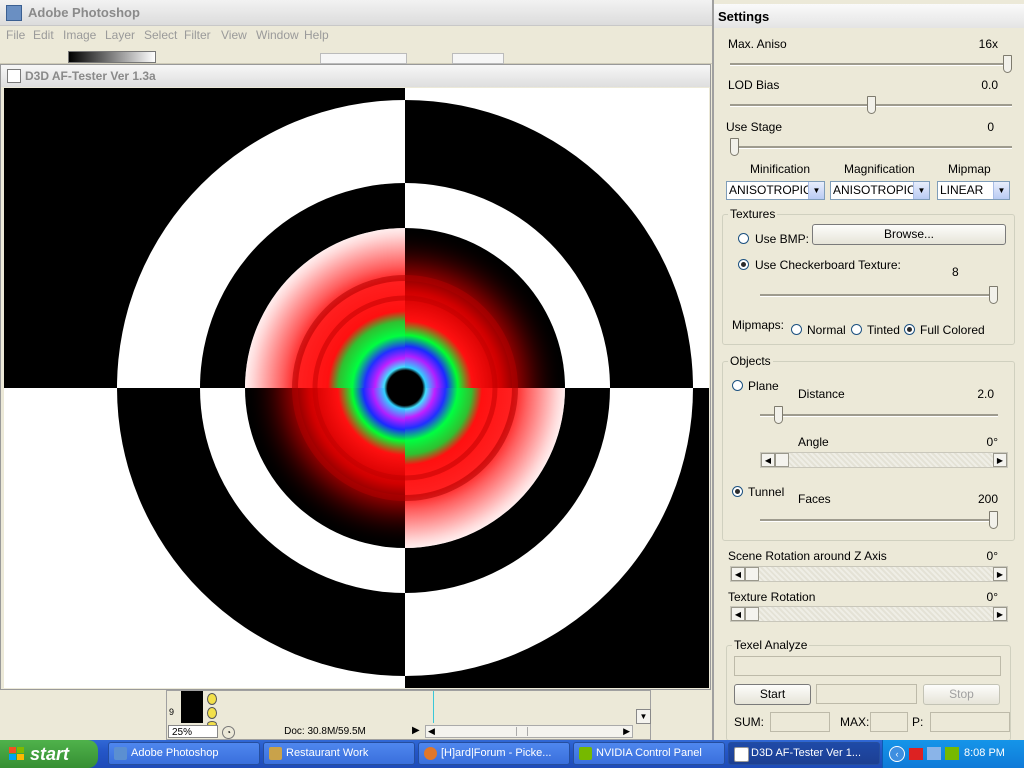 This screenshot has height=768, width=1024. What do you see at coordinates (79, 35) in the screenshot?
I see `menu-image: Image` at bounding box center [79, 35].